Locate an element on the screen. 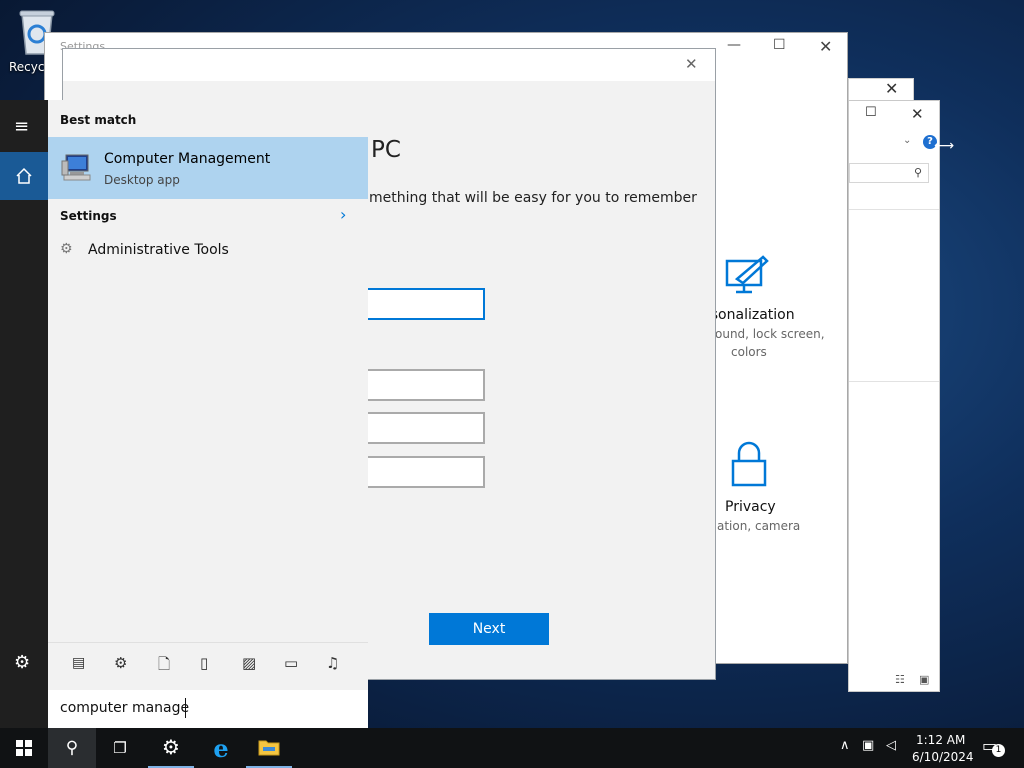 The height and width of the screenshot is (768, 1024). next-button: Next is located at coordinates (489, 629).